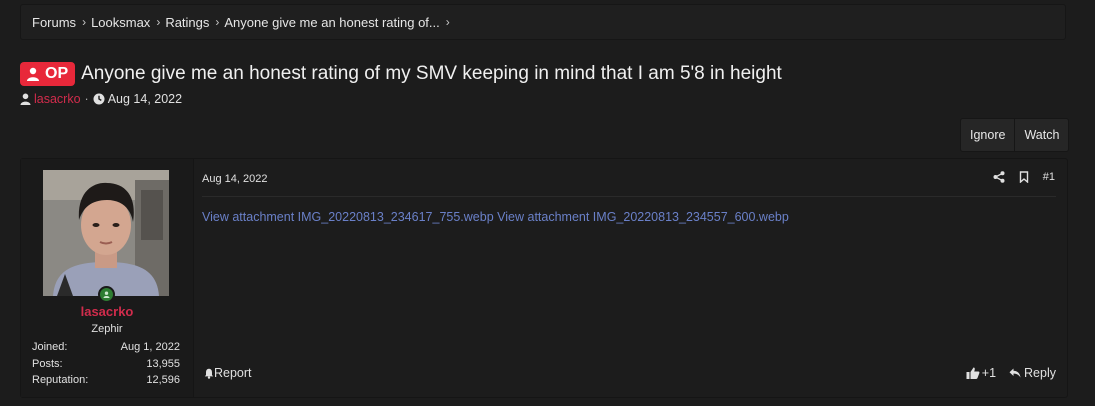 Image resolution: width=1095 pixels, height=406 pixels. Describe the element at coordinates (1017, 177) in the screenshot. I see `post-actions: #1` at that location.